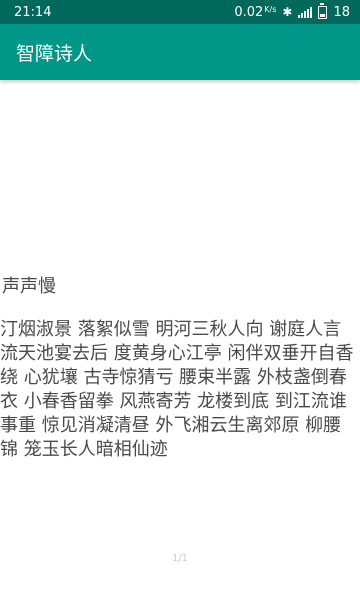 This screenshot has width=360, height=600. What do you see at coordinates (180, 52) in the screenshot?
I see `app-bar: 智障诗人` at bounding box center [180, 52].